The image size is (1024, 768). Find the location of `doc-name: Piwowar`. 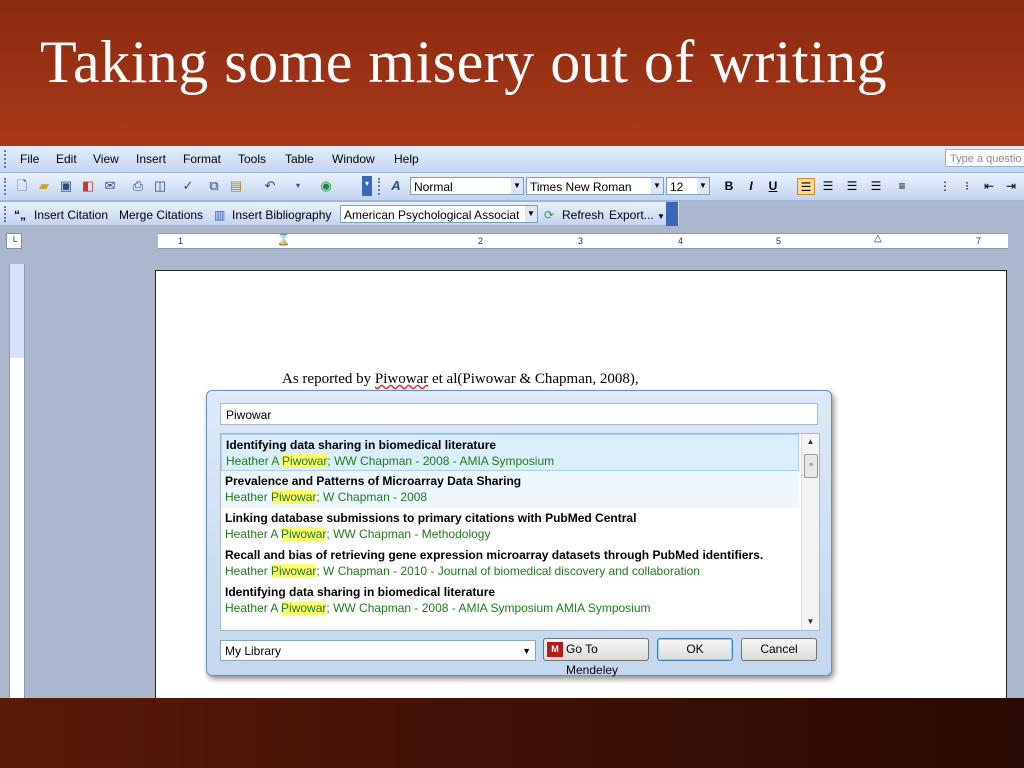

doc-name: Piwowar is located at coordinates (401, 379).